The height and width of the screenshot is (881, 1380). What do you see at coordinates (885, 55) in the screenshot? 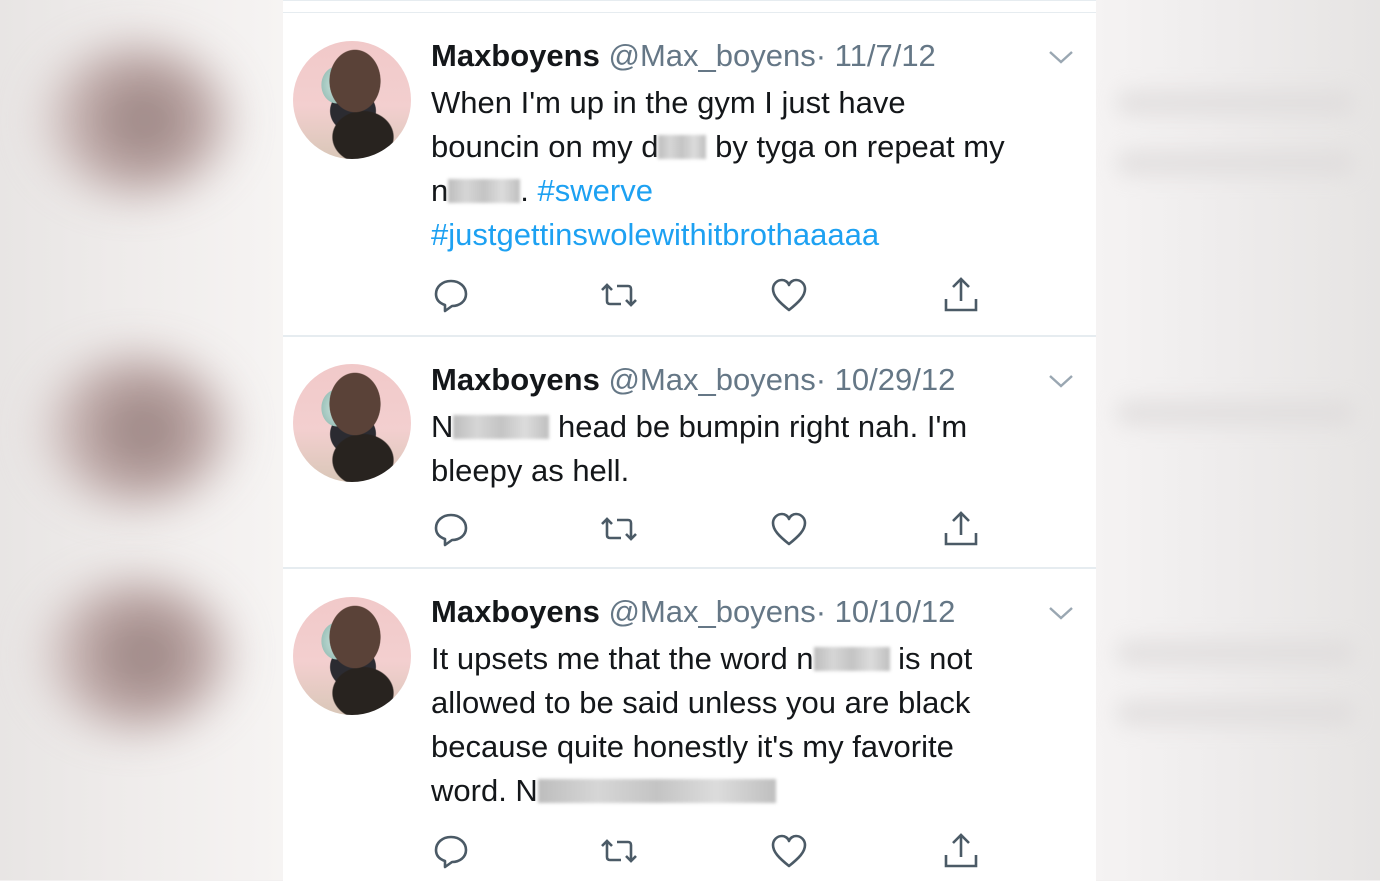
I see `tweet-date: 11/7/12` at bounding box center [885, 55].